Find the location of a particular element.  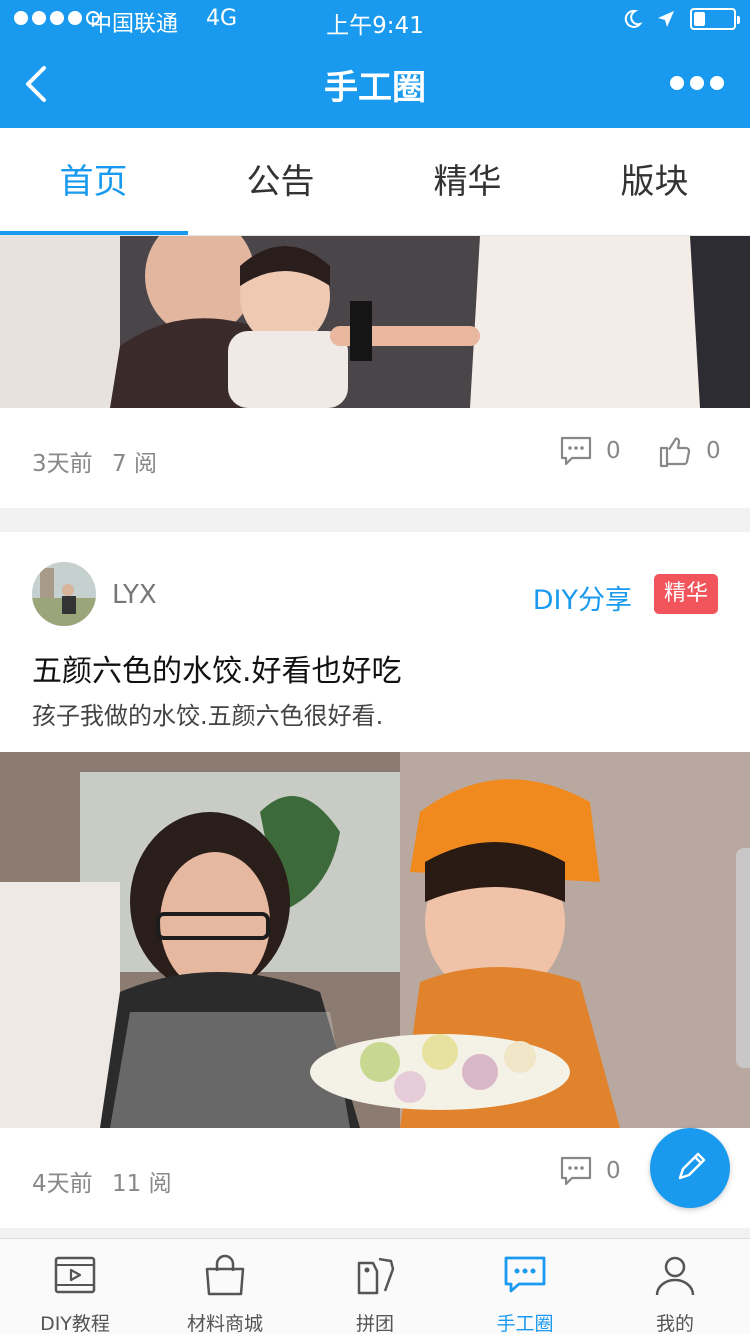

pencil-icon is located at coordinates (692, 1166).